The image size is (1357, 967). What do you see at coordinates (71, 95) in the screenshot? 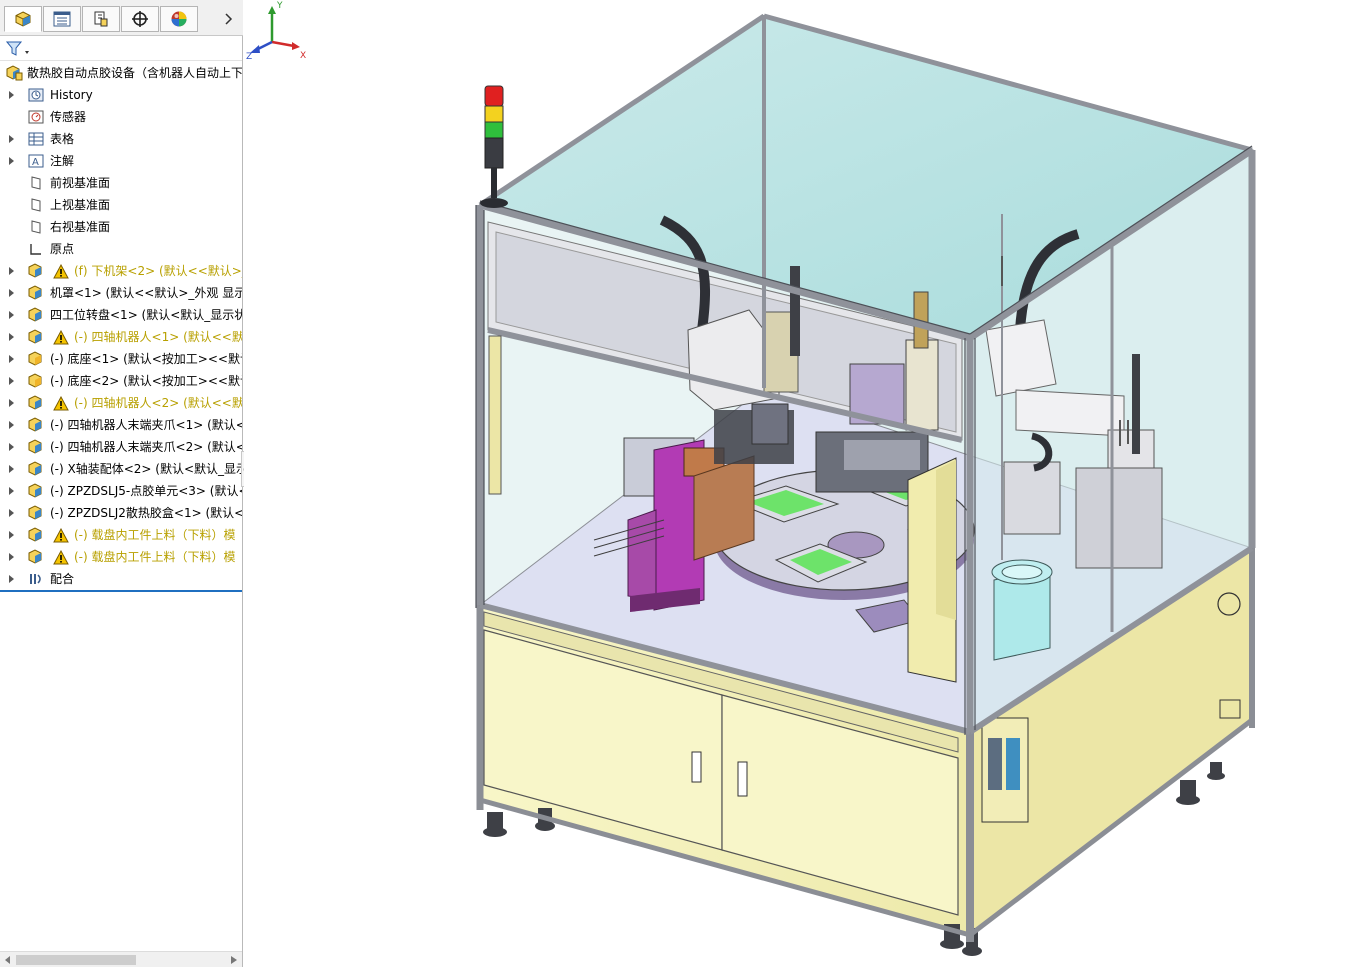
I see `tree-item-label: History` at bounding box center [71, 95].